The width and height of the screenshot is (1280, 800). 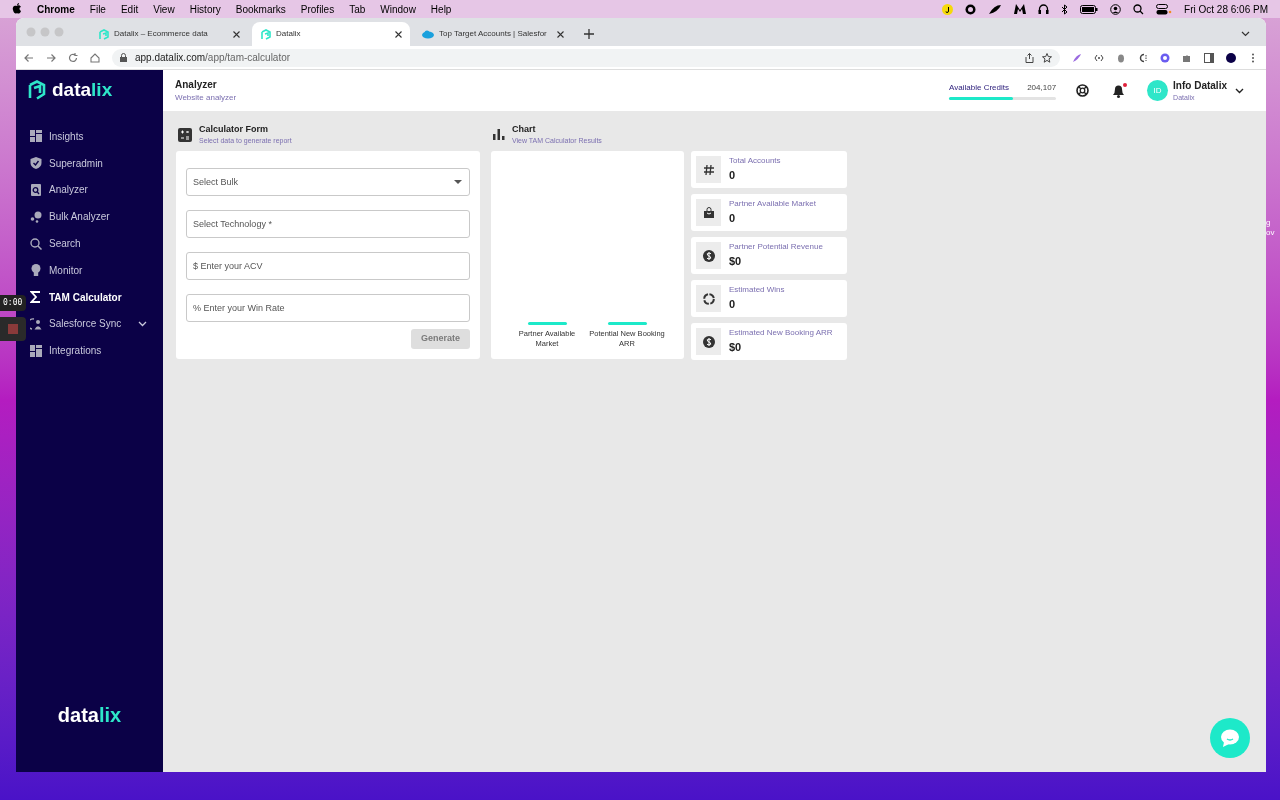 What do you see at coordinates (1231, 57) in the screenshot?
I see `profile-avatar-icon` at bounding box center [1231, 57].